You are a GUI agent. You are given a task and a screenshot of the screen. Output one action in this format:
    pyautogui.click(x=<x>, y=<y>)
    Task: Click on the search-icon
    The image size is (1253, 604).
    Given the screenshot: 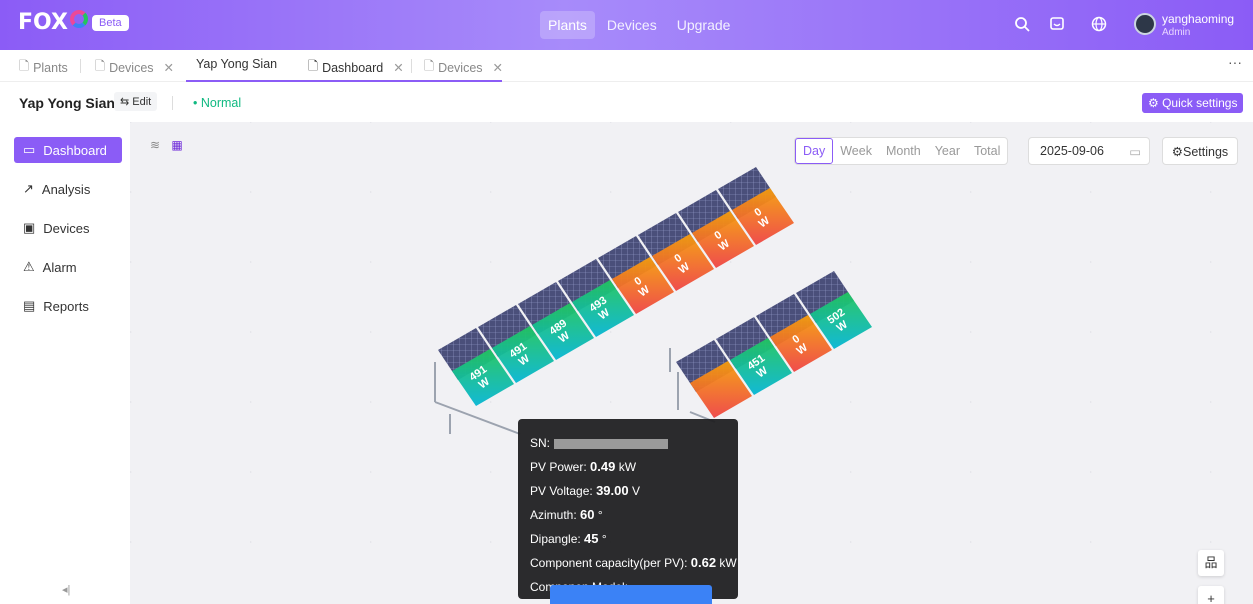 What is the action you would take?
    pyautogui.click(x=1022, y=25)
    